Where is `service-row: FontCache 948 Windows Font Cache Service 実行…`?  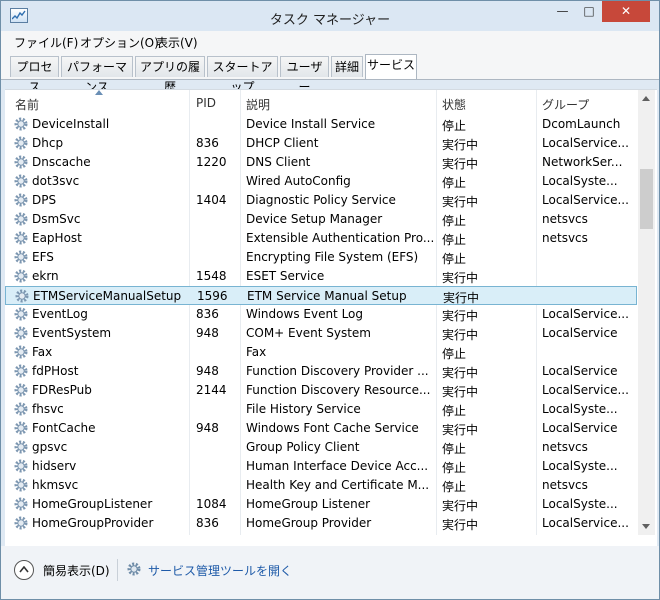 service-row: FontCache 948 Windows Font Cache Service 実行… is located at coordinates (321, 428).